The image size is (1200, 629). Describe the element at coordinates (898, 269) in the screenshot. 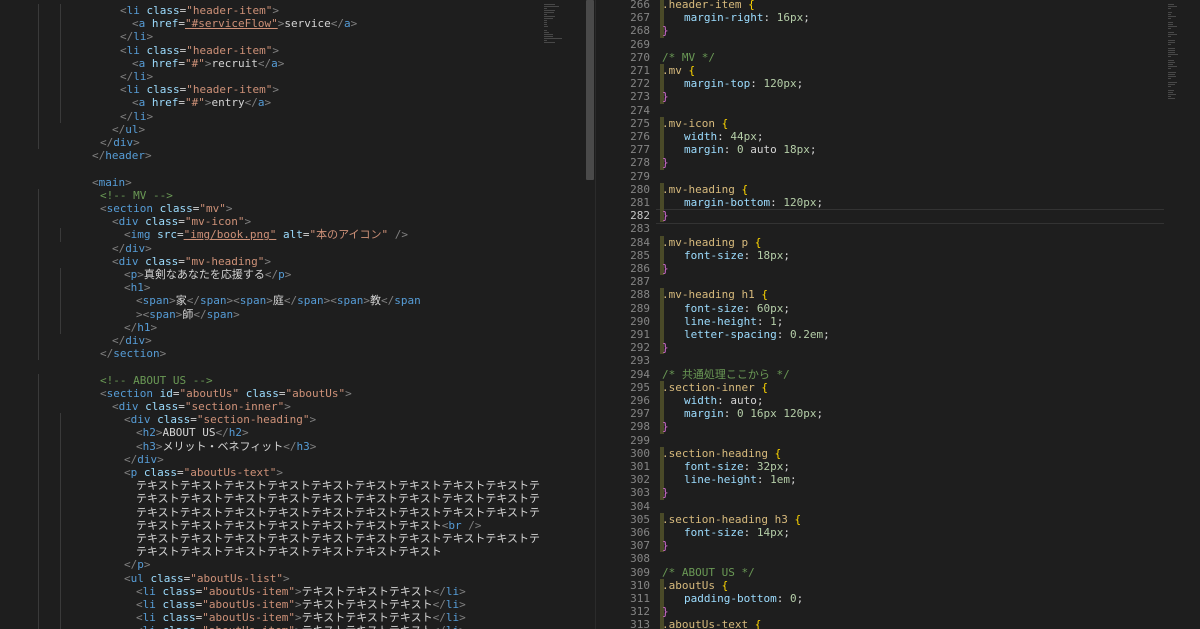

I see `css-code-line: 286}` at that location.